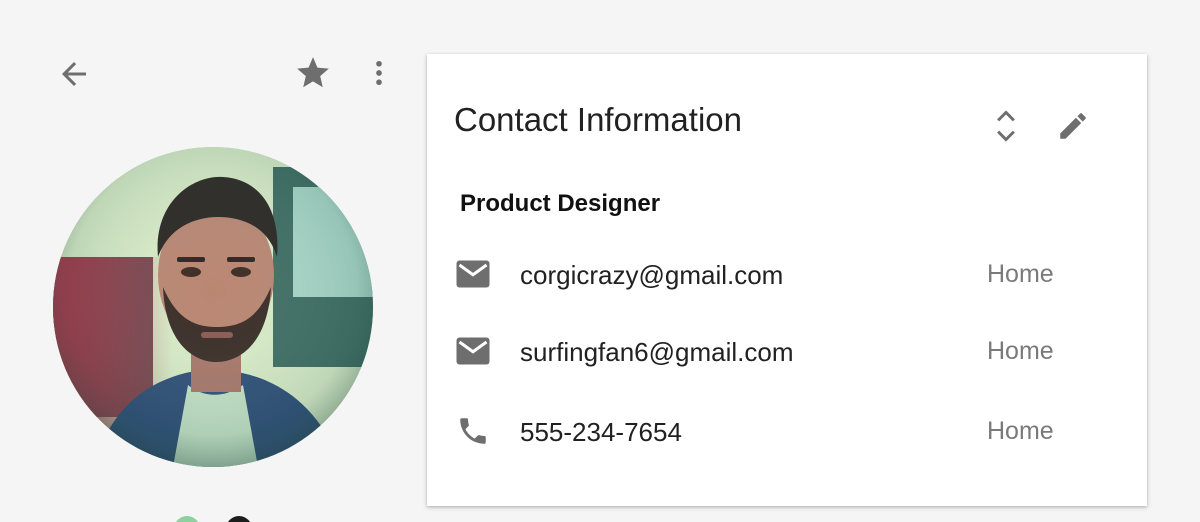  What do you see at coordinates (187, 519) in the screenshot?
I see `status-indicator` at bounding box center [187, 519].